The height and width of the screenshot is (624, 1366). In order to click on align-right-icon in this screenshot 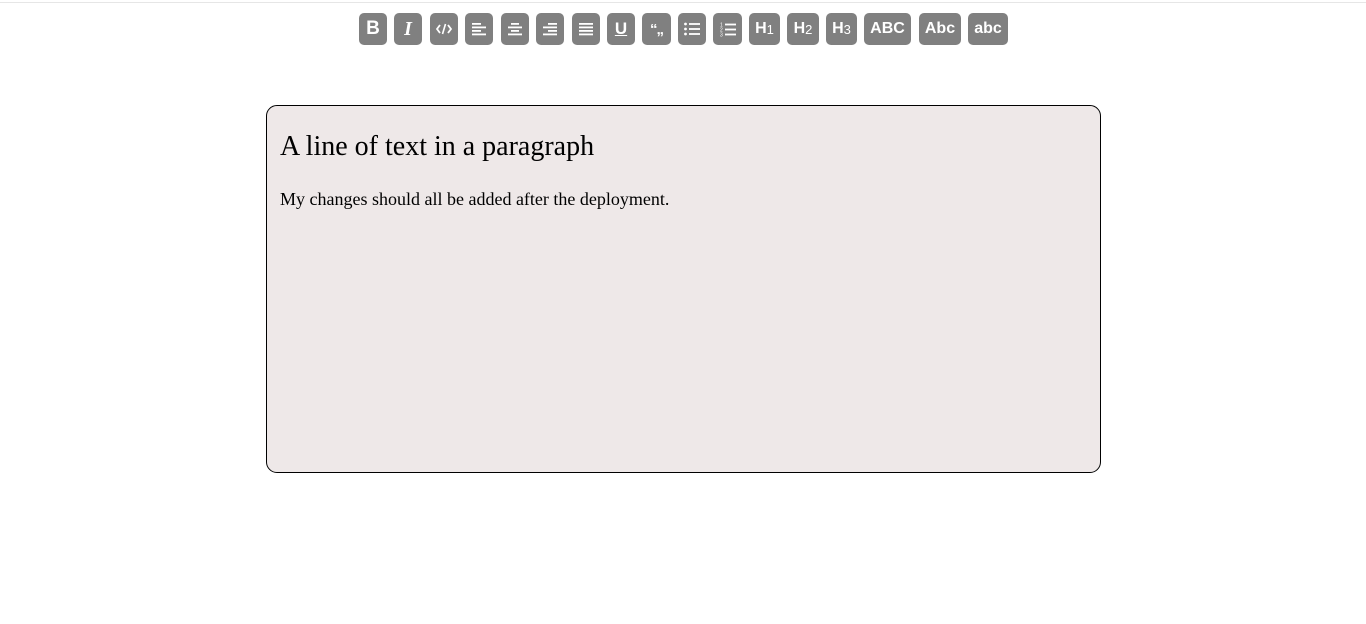, I will do `click(550, 29)`.